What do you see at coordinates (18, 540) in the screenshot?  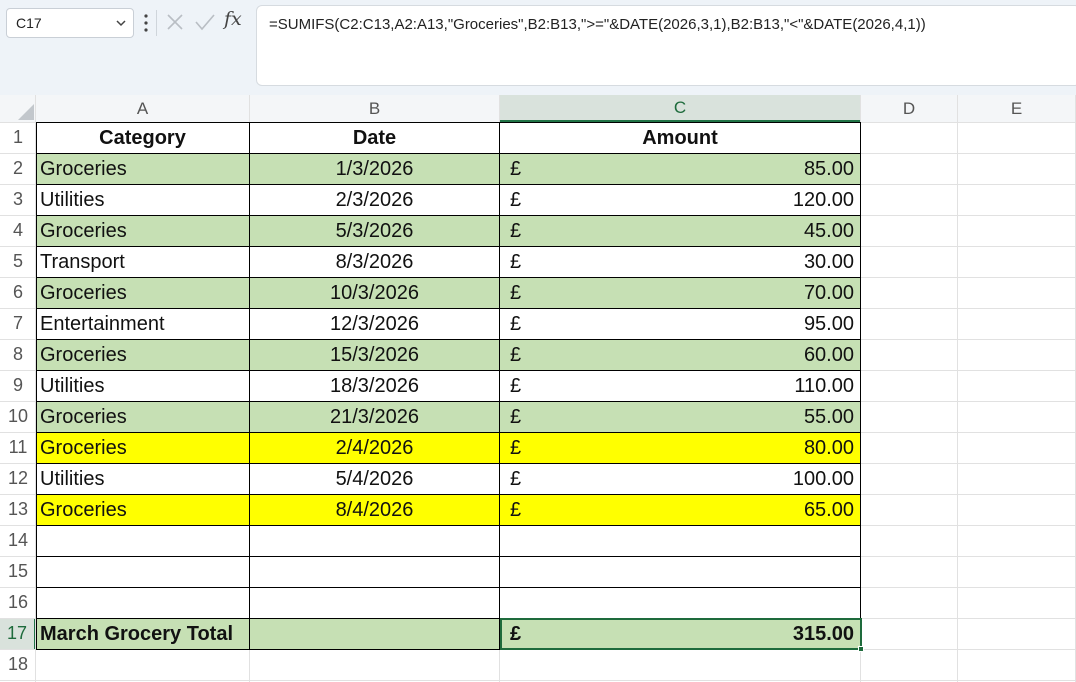 I see `row-header-14: 14` at bounding box center [18, 540].